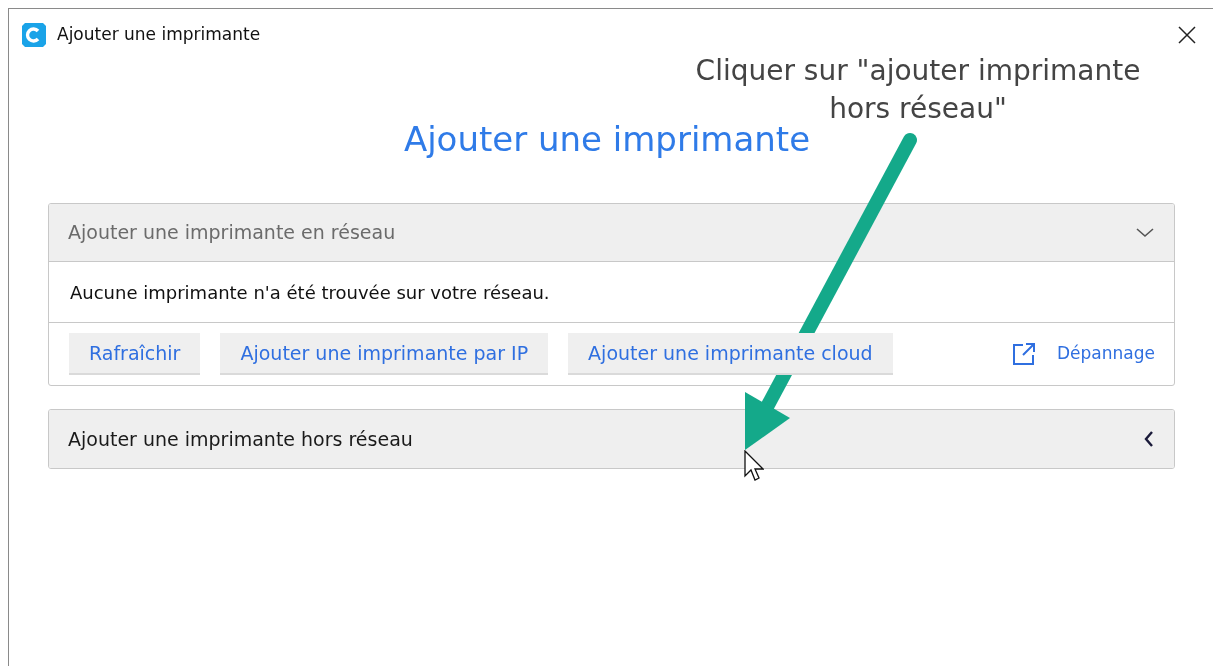 This screenshot has height=666, width=1213. I want to click on troubleshoot-link: Dépannage, so click(1106, 354).